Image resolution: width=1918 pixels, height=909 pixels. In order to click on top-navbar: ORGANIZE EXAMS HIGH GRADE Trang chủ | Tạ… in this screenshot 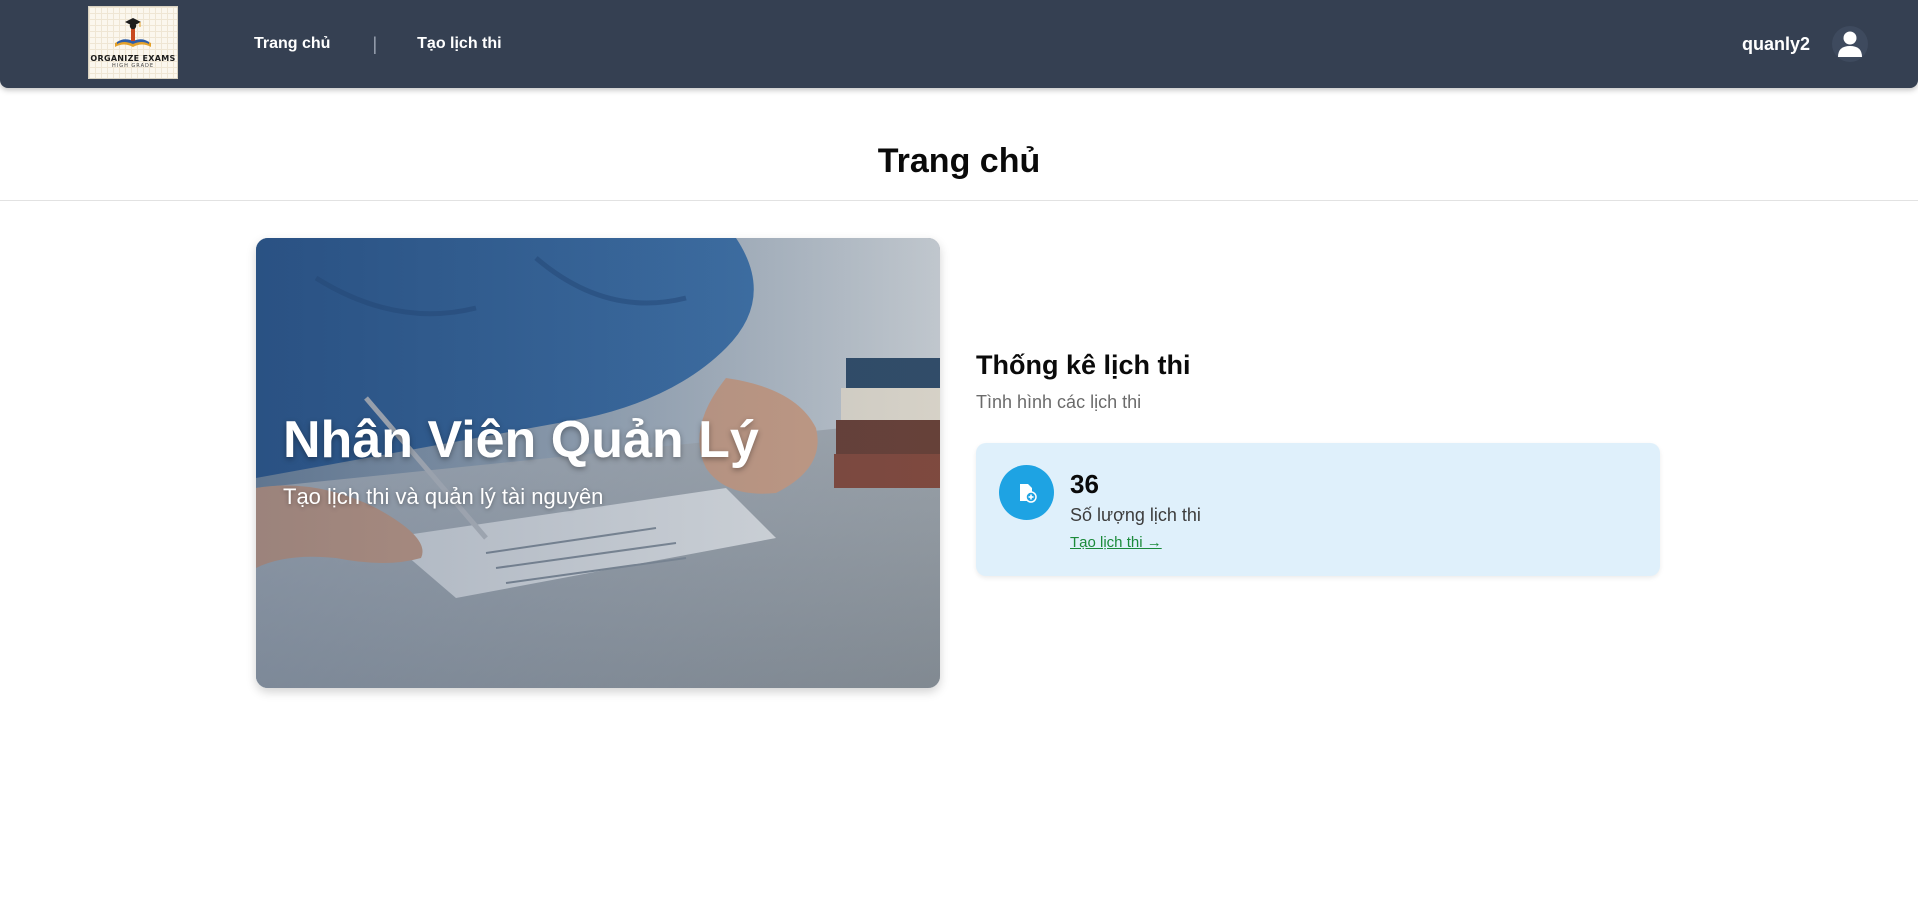, I will do `click(959, 44)`.